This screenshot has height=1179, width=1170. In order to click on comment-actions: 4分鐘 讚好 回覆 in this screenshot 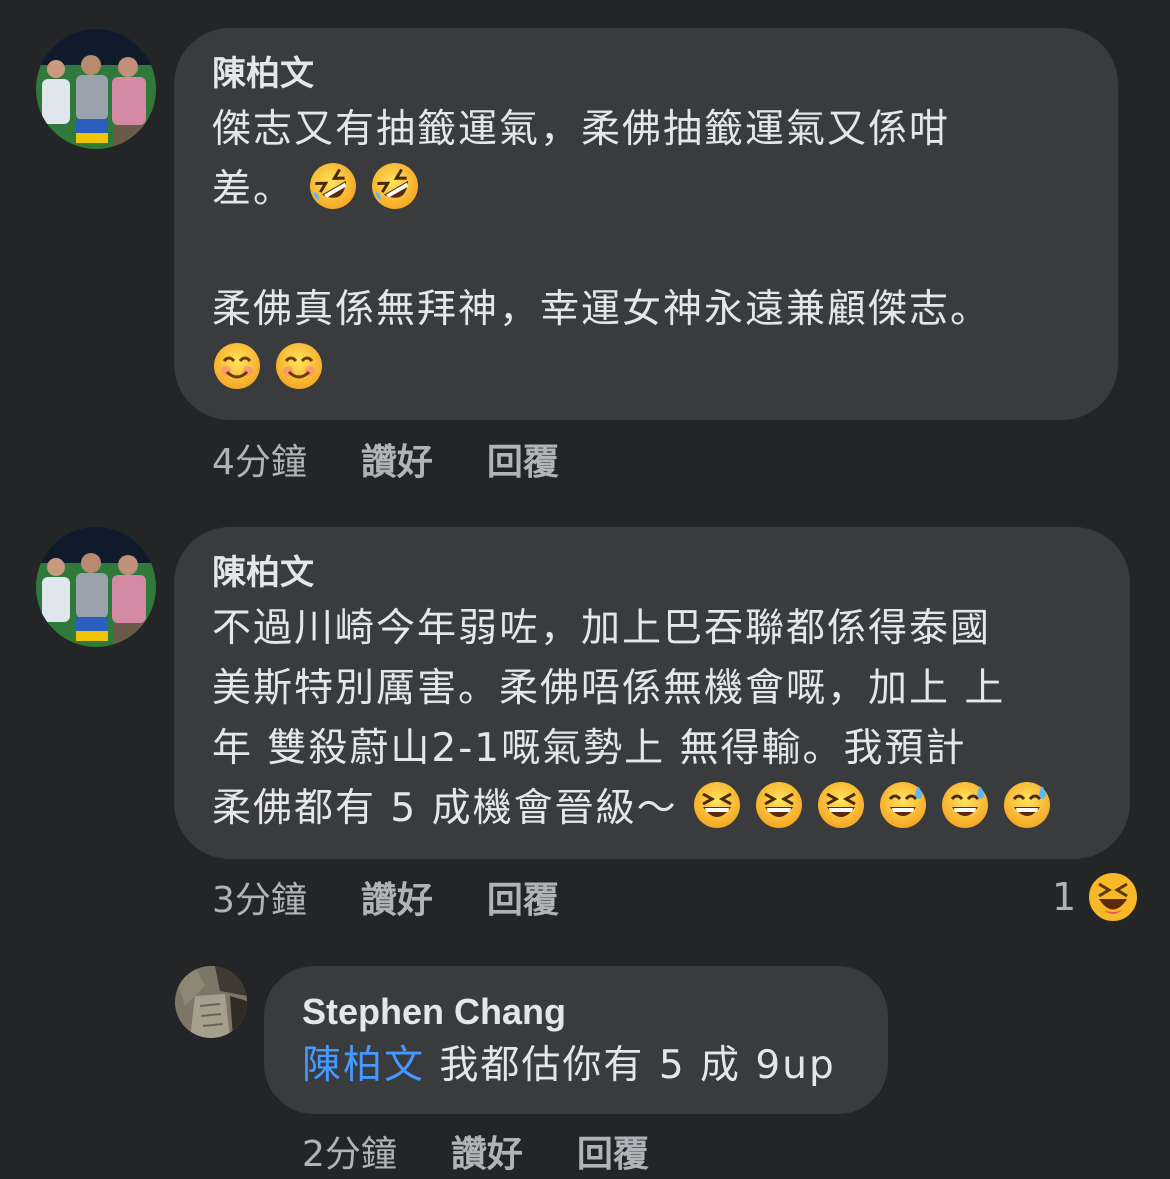, I will do `click(385, 459)`.